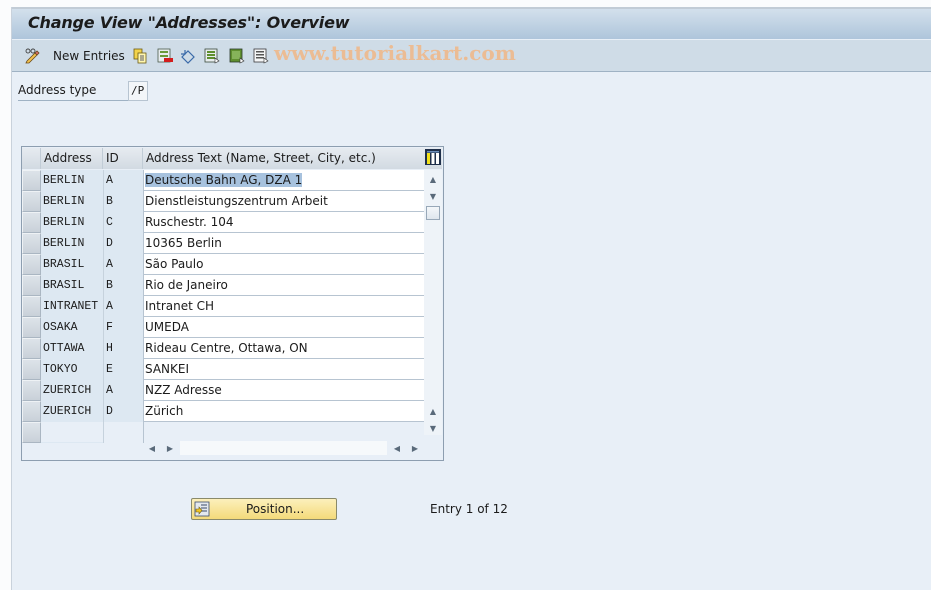  I want to click on undo-change-icon, so click(188, 56).